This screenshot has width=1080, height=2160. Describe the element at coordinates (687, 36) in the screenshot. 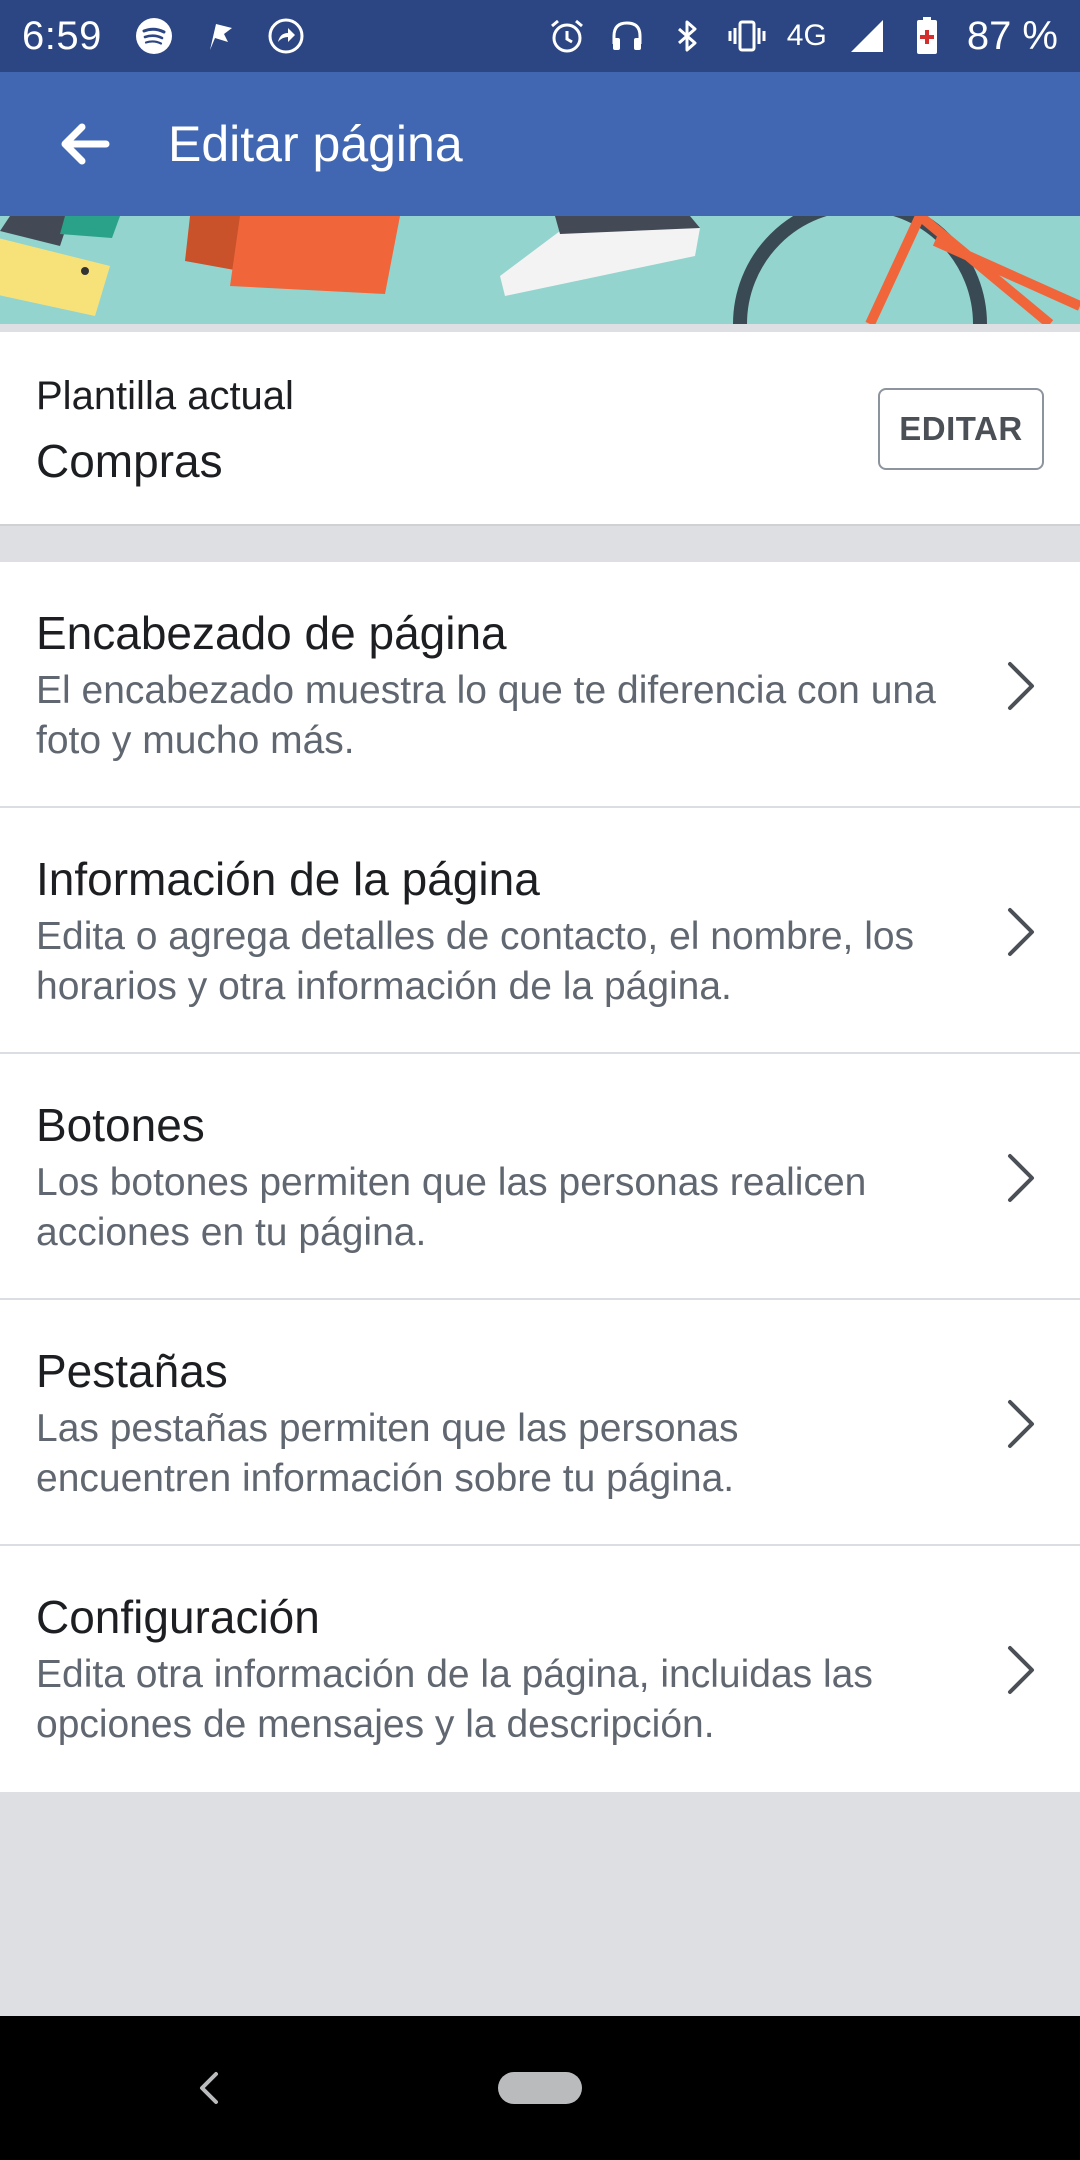

I see `bluetooth-icon` at that location.